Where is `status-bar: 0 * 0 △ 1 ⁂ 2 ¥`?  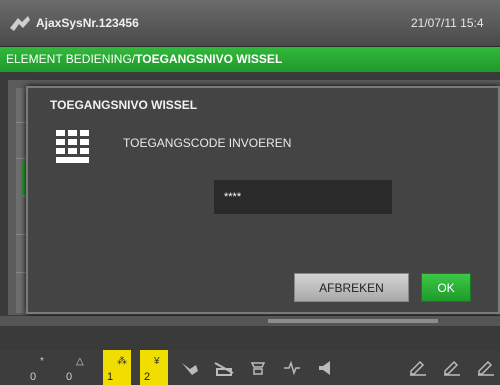 status-bar: 0 * 0 △ 1 ⁂ 2 ¥ is located at coordinates (250, 367).